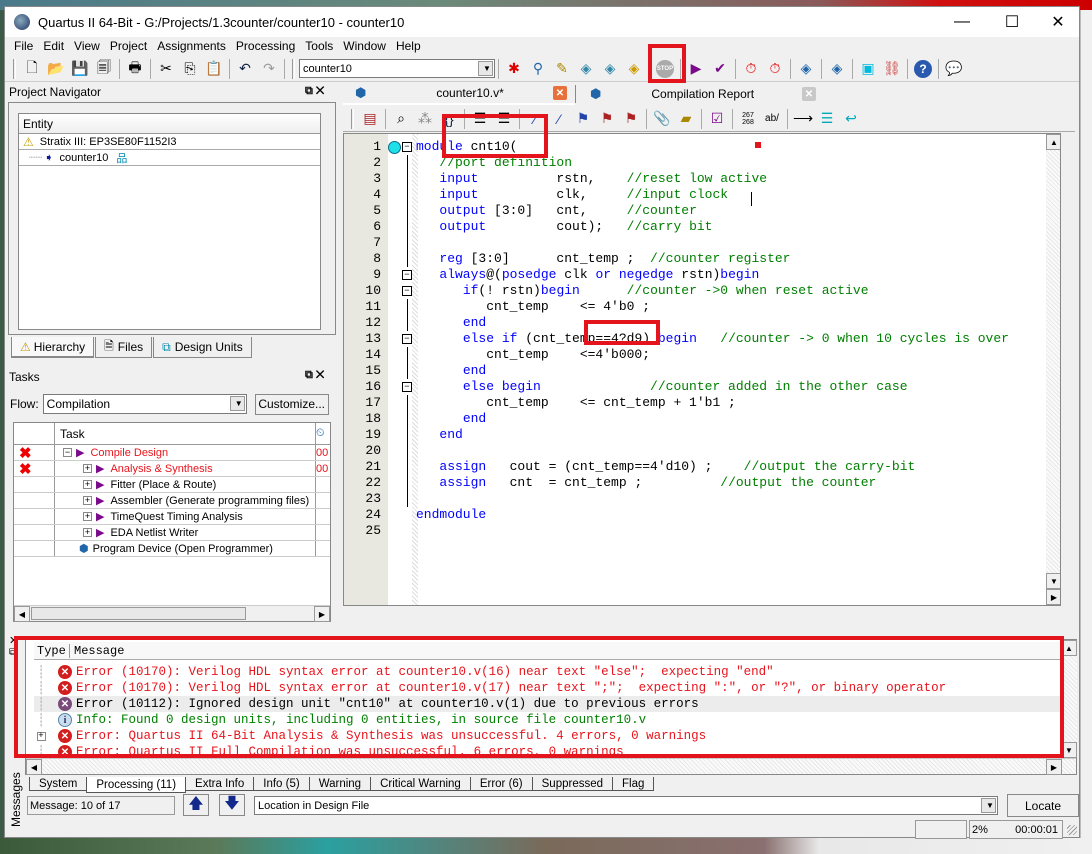 The height and width of the screenshot is (854, 1092). Describe the element at coordinates (572, 784) in the screenshot. I see `message-tab-suppressed: Suppressed` at that location.